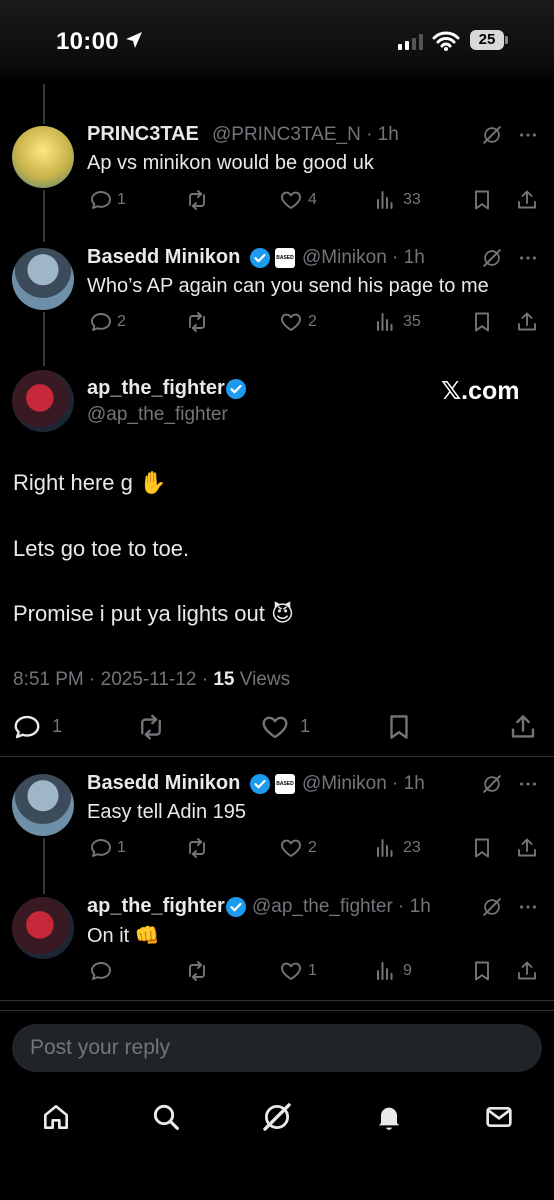  Describe the element at coordinates (134, 40) in the screenshot. I see `location-arrow-icon` at that location.